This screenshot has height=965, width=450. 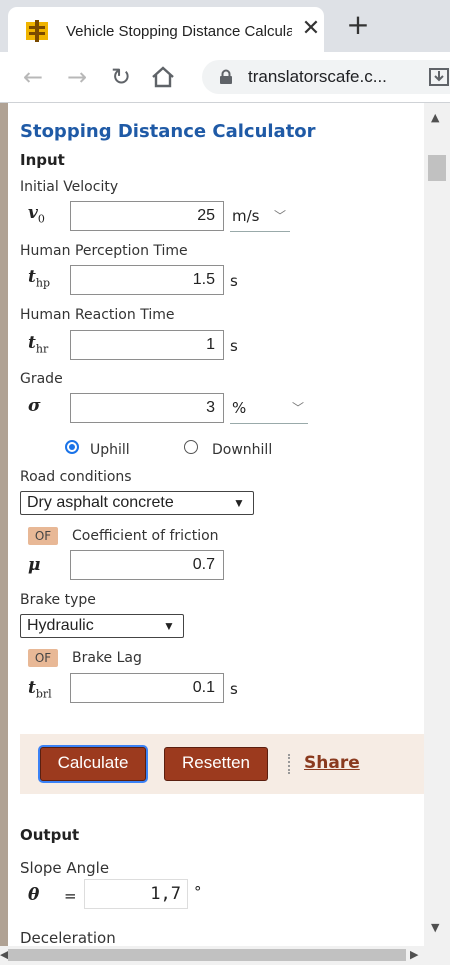 What do you see at coordinates (163, 77) in the screenshot?
I see `home-icon` at bounding box center [163, 77].